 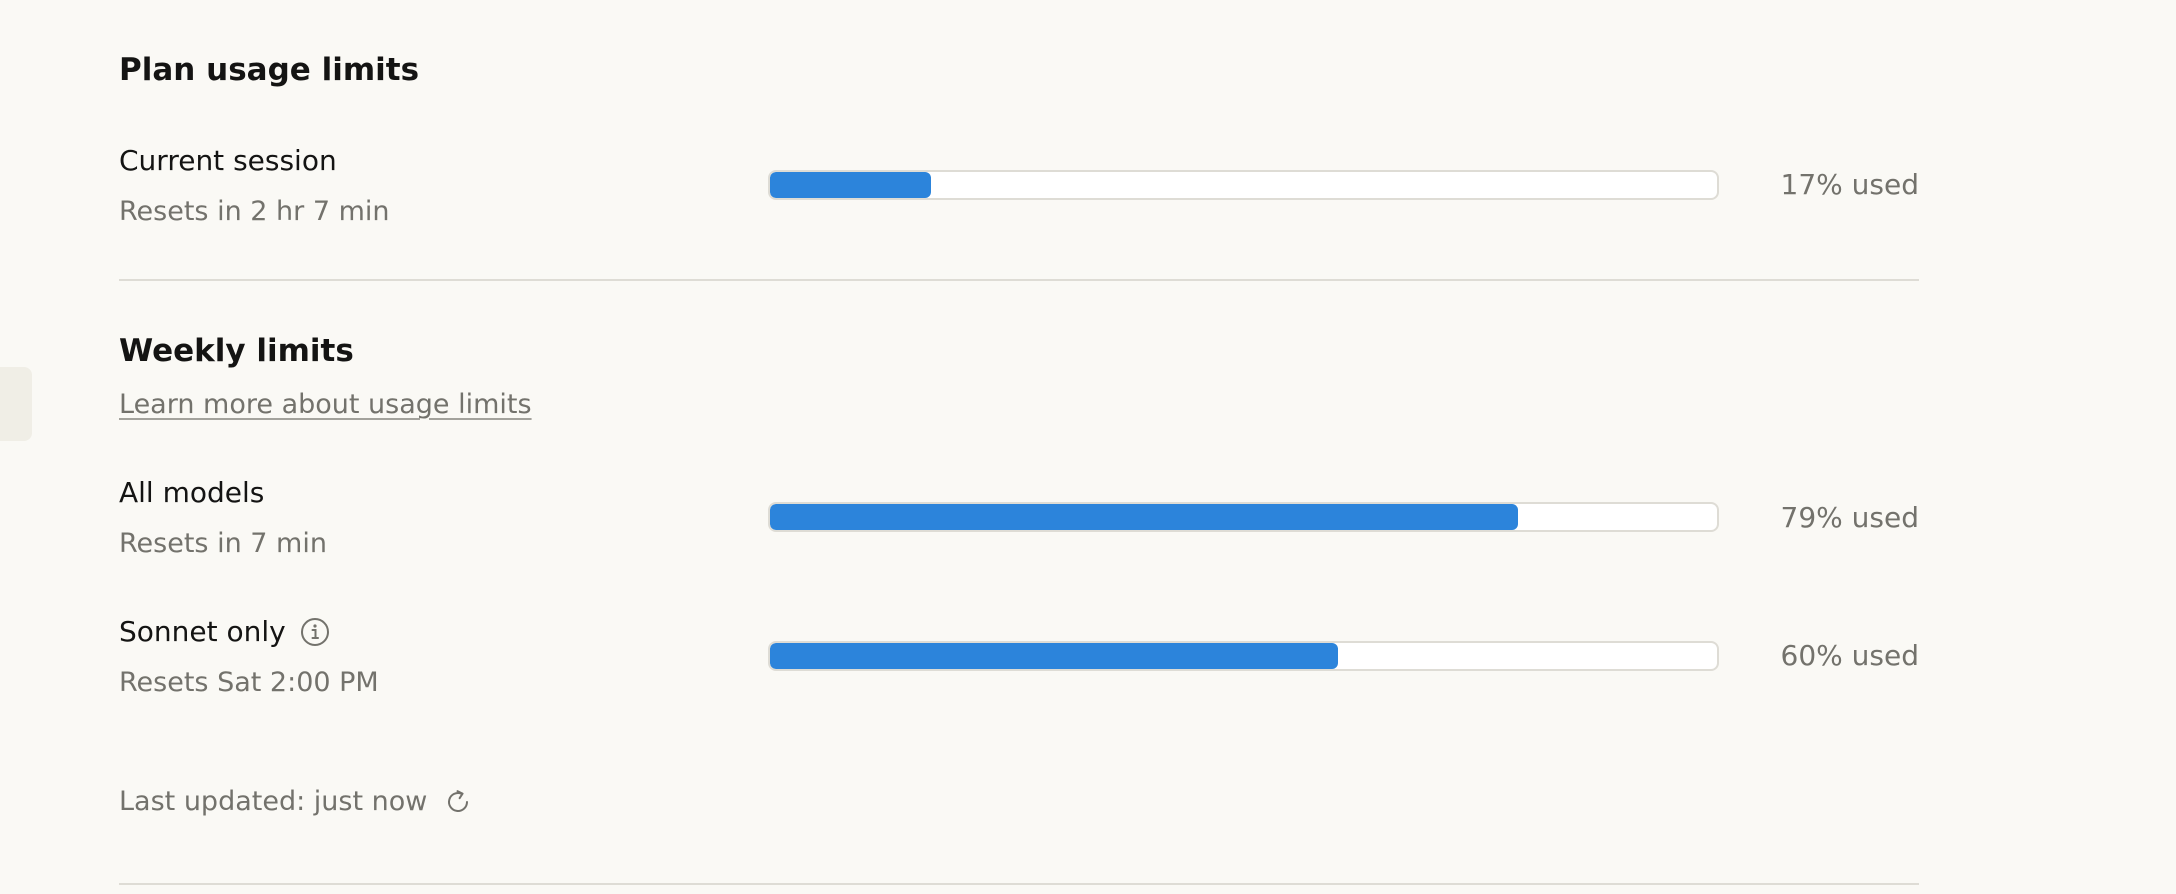 I want to click on learn-more-link: Learn more about usage limits, so click(x=325, y=405).